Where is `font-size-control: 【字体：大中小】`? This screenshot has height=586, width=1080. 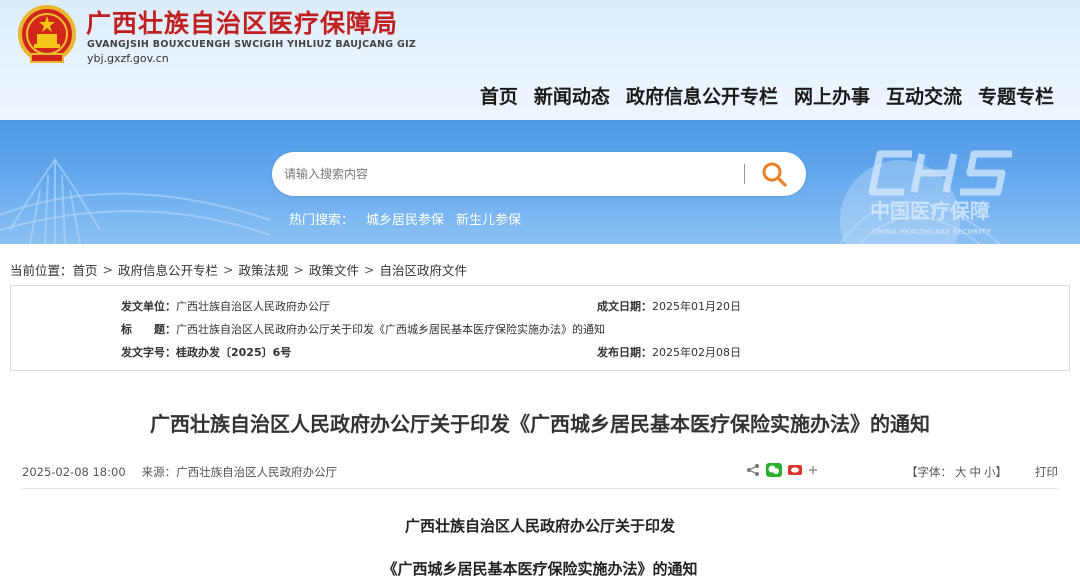 font-size-control: 【字体：大中小】 is located at coordinates (956, 472).